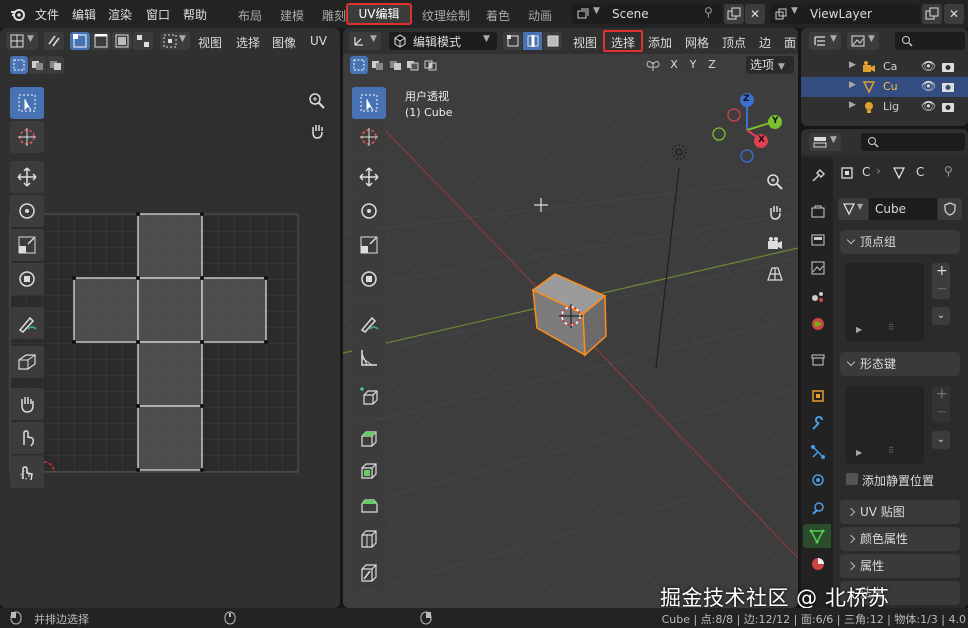 The image size is (968, 628). What do you see at coordinates (818, 424) in the screenshot?
I see `tab-modifiers` at bounding box center [818, 424].